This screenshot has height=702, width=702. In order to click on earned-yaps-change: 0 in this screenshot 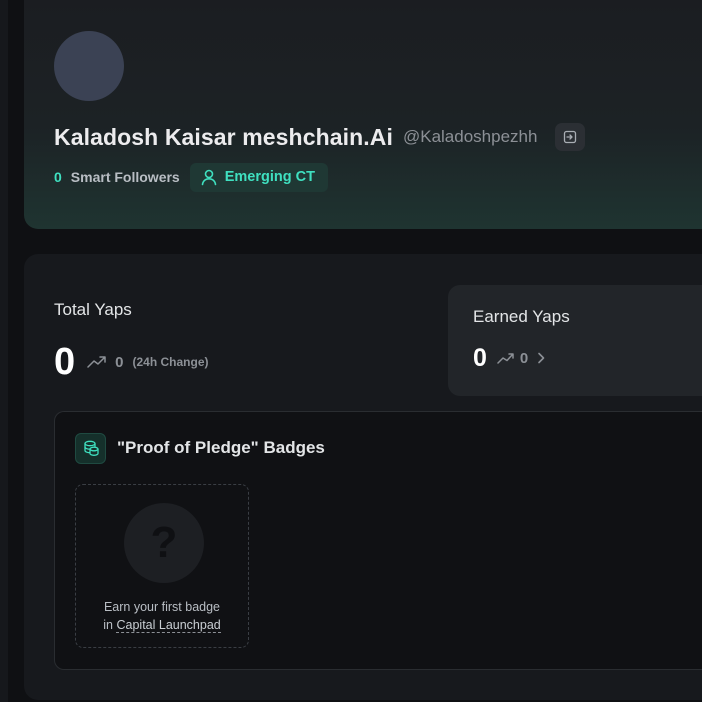, I will do `click(524, 358)`.